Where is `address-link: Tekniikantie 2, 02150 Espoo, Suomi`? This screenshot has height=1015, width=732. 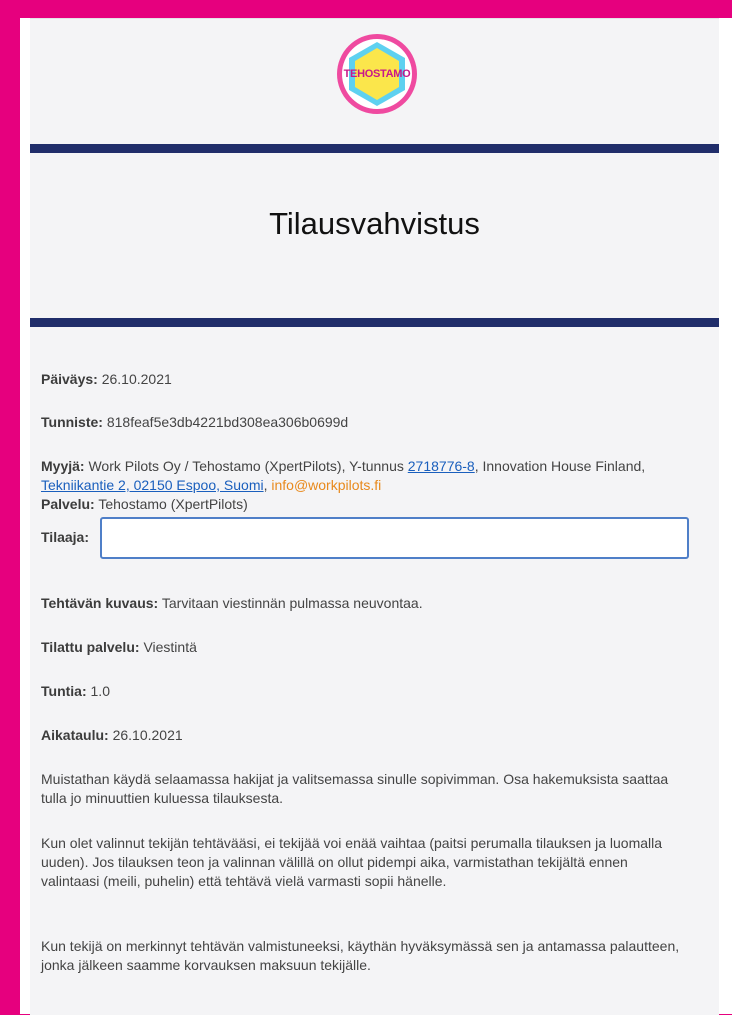
address-link: Tekniikantie 2, 02150 Espoo, Suomi is located at coordinates (152, 485).